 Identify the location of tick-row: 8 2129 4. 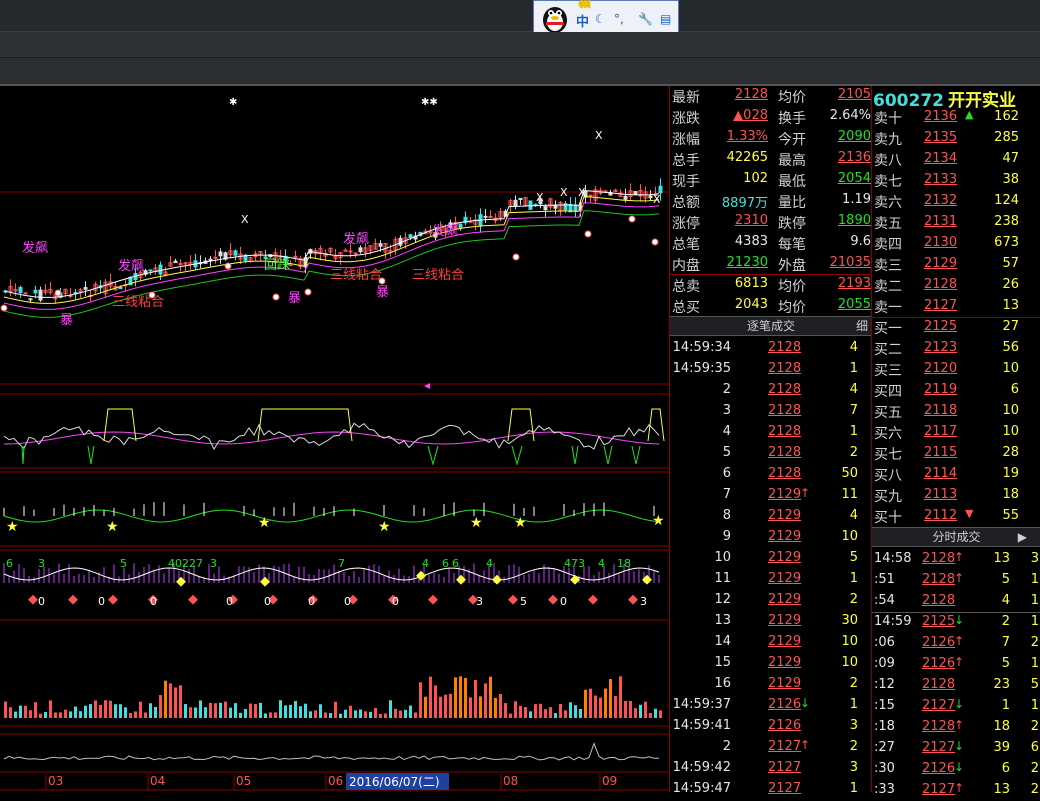
(771, 516).